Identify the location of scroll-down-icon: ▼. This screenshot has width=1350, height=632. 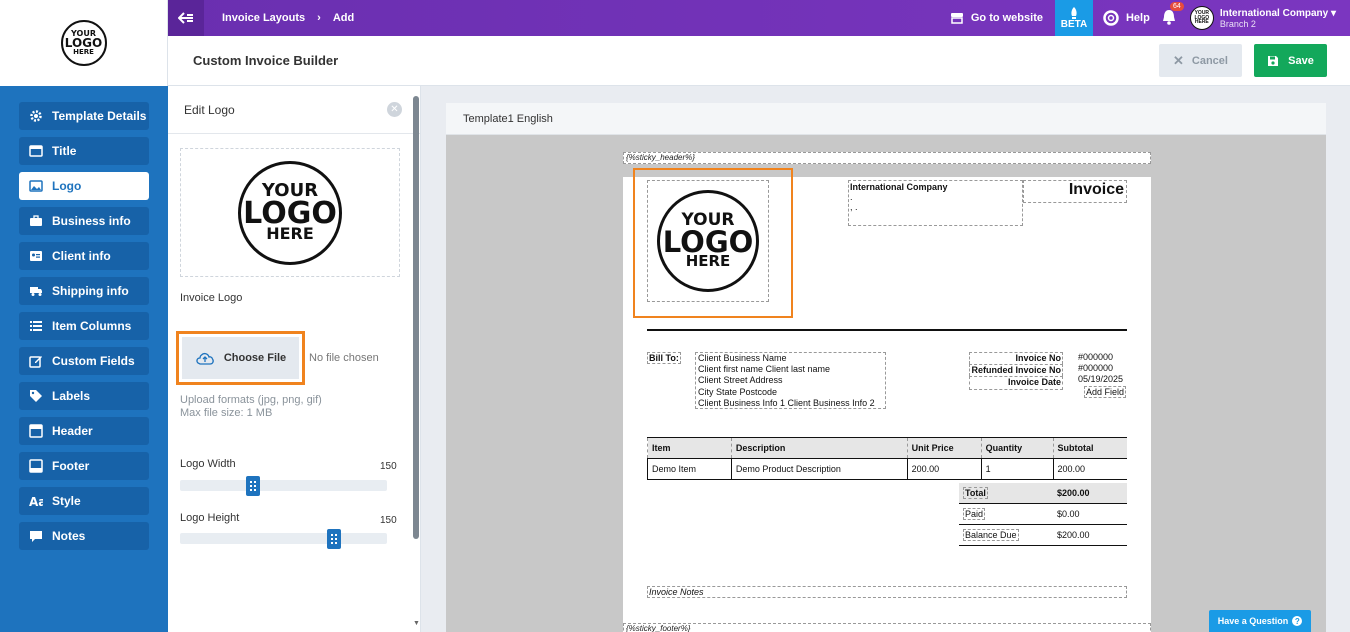
(416, 623).